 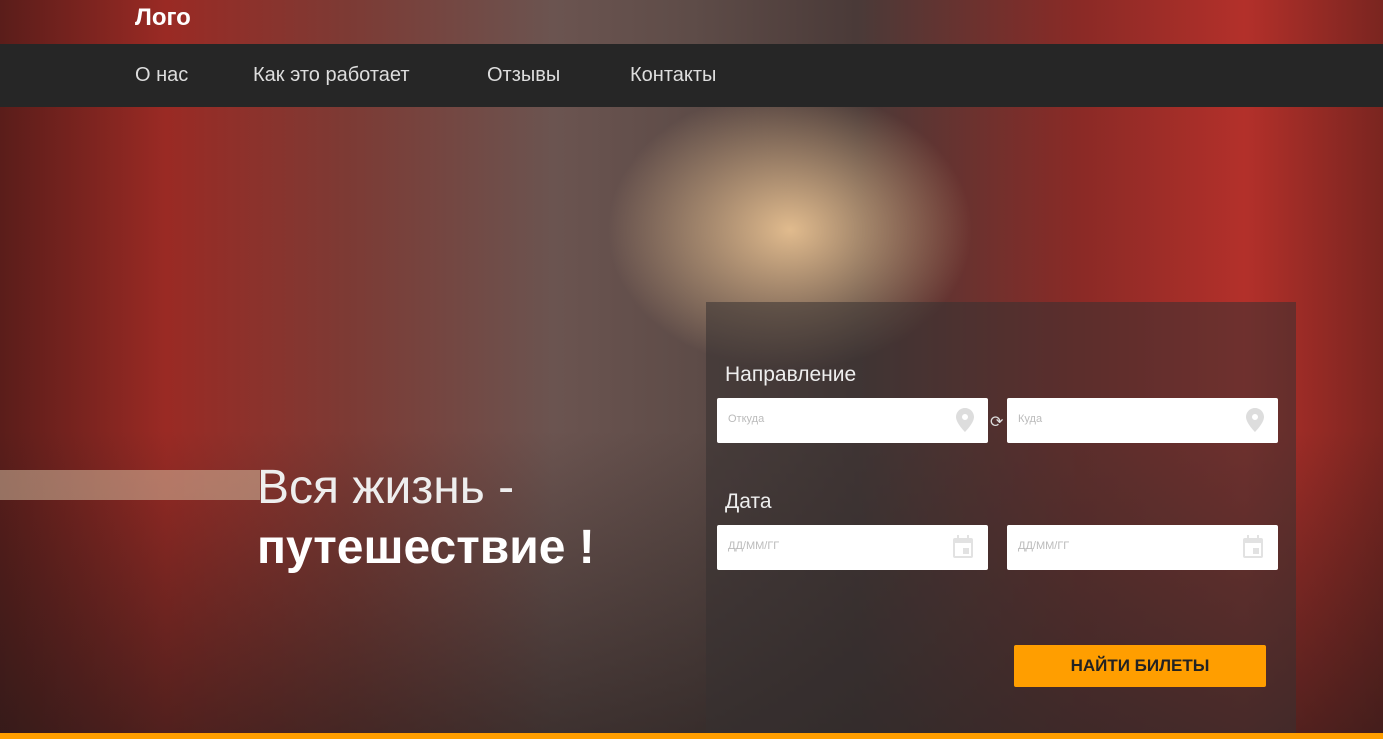 I want to click on top-bar: Лого, so click(x=691, y=22).